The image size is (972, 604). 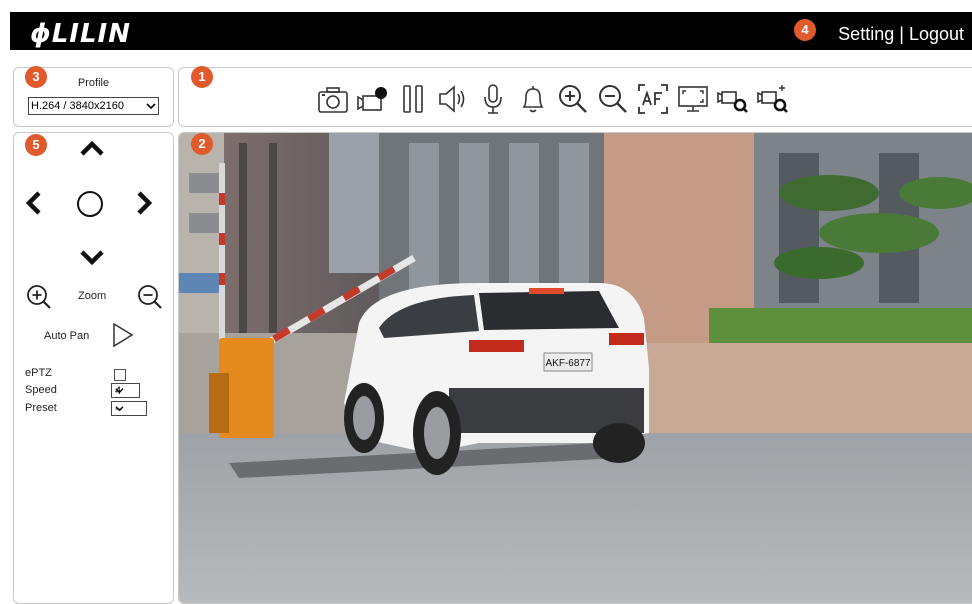 I want to click on pause-button, so click(x=413, y=99).